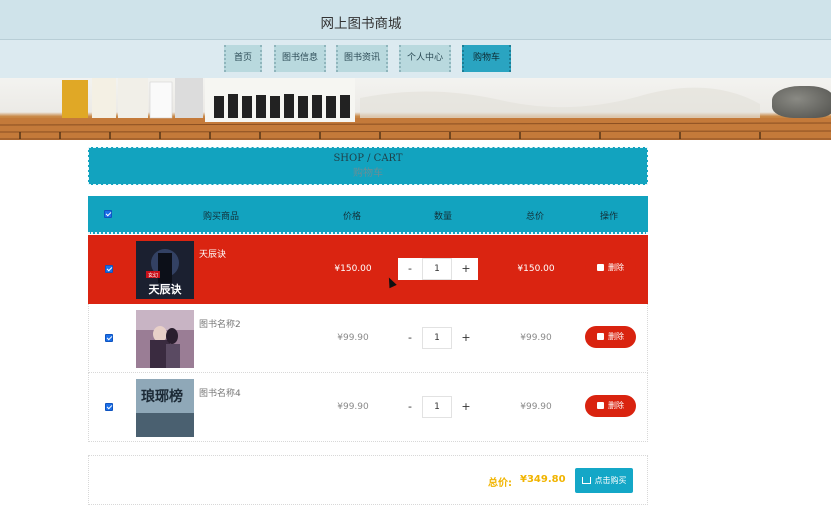 The width and height of the screenshot is (831, 518). What do you see at coordinates (586, 480) in the screenshot?
I see `cart-icon` at bounding box center [586, 480].